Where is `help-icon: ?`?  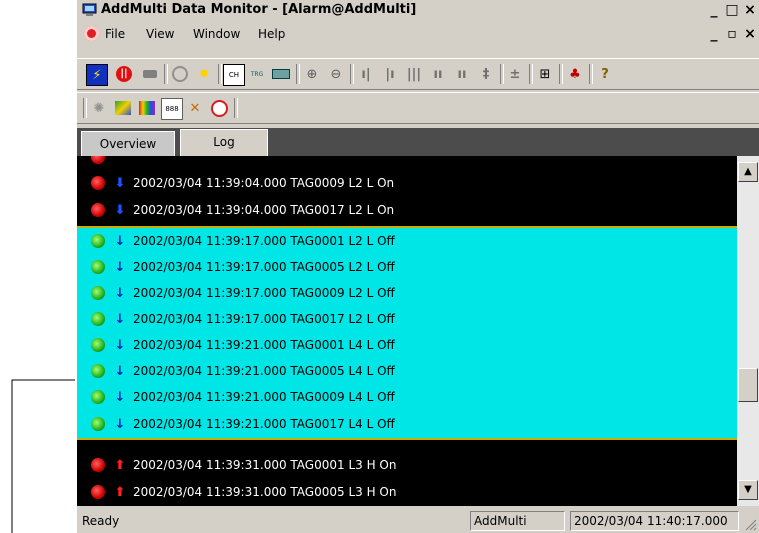 help-icon: ? is located at coordinates (605, 74).